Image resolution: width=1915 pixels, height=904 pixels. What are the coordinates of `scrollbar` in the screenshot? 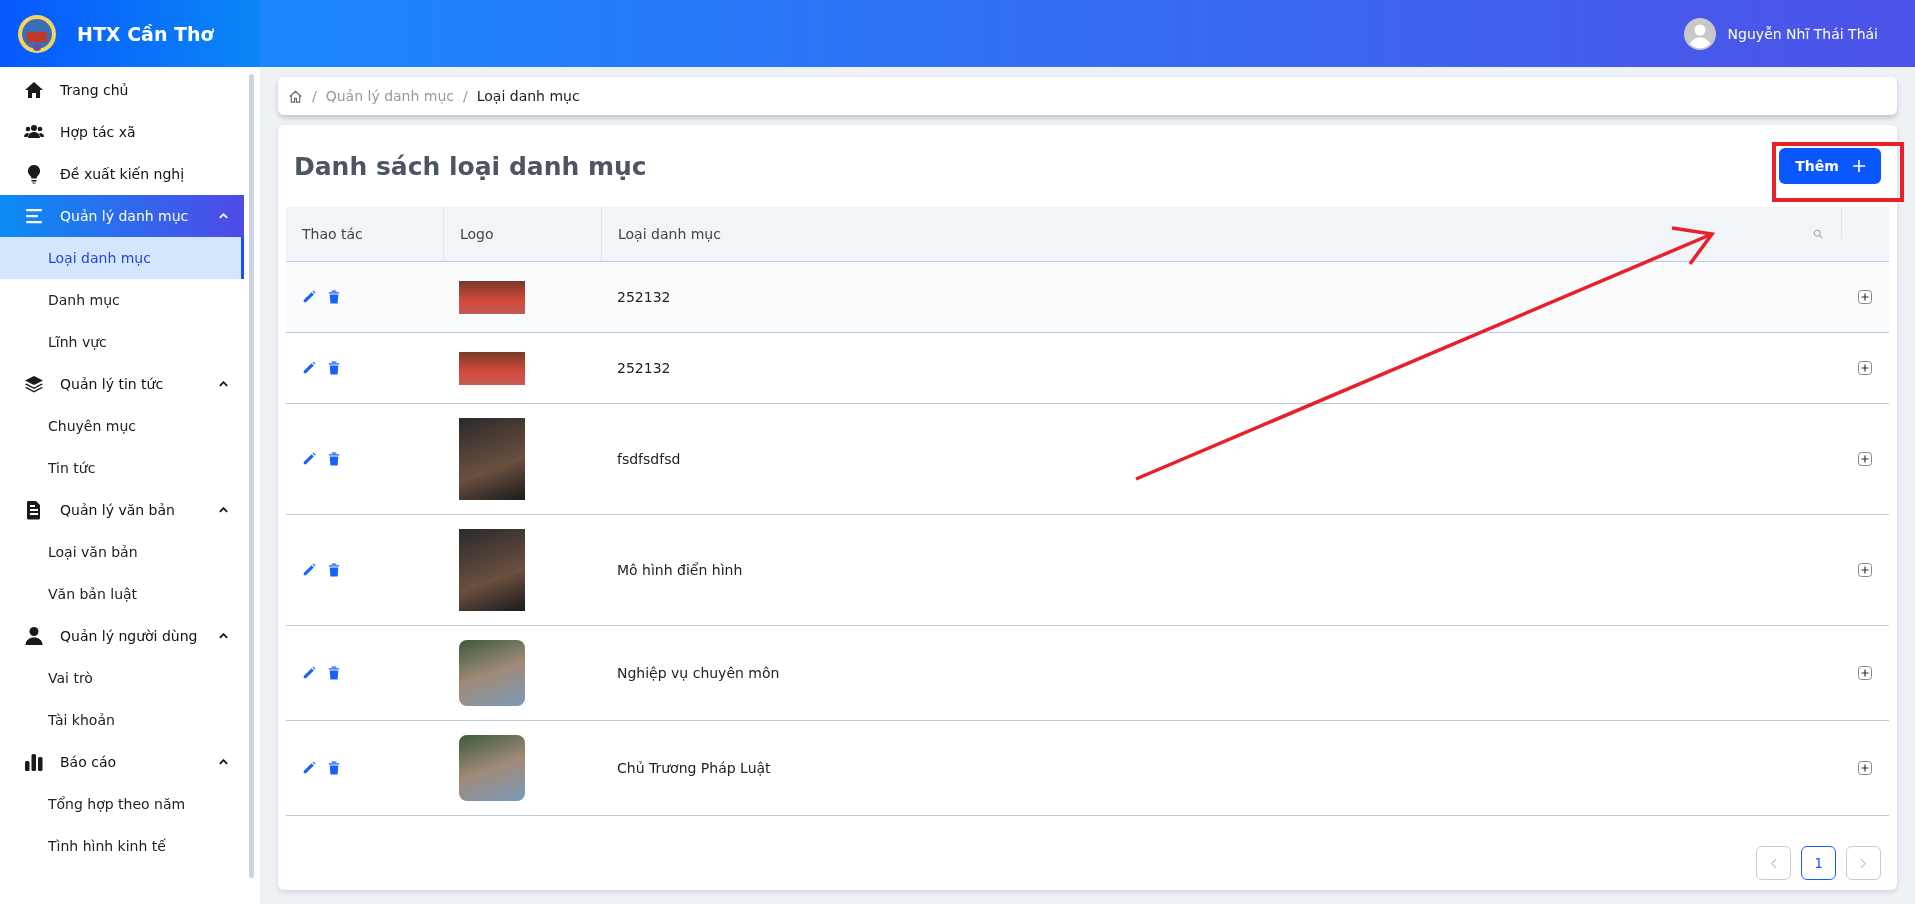 It's located at (251, 476).